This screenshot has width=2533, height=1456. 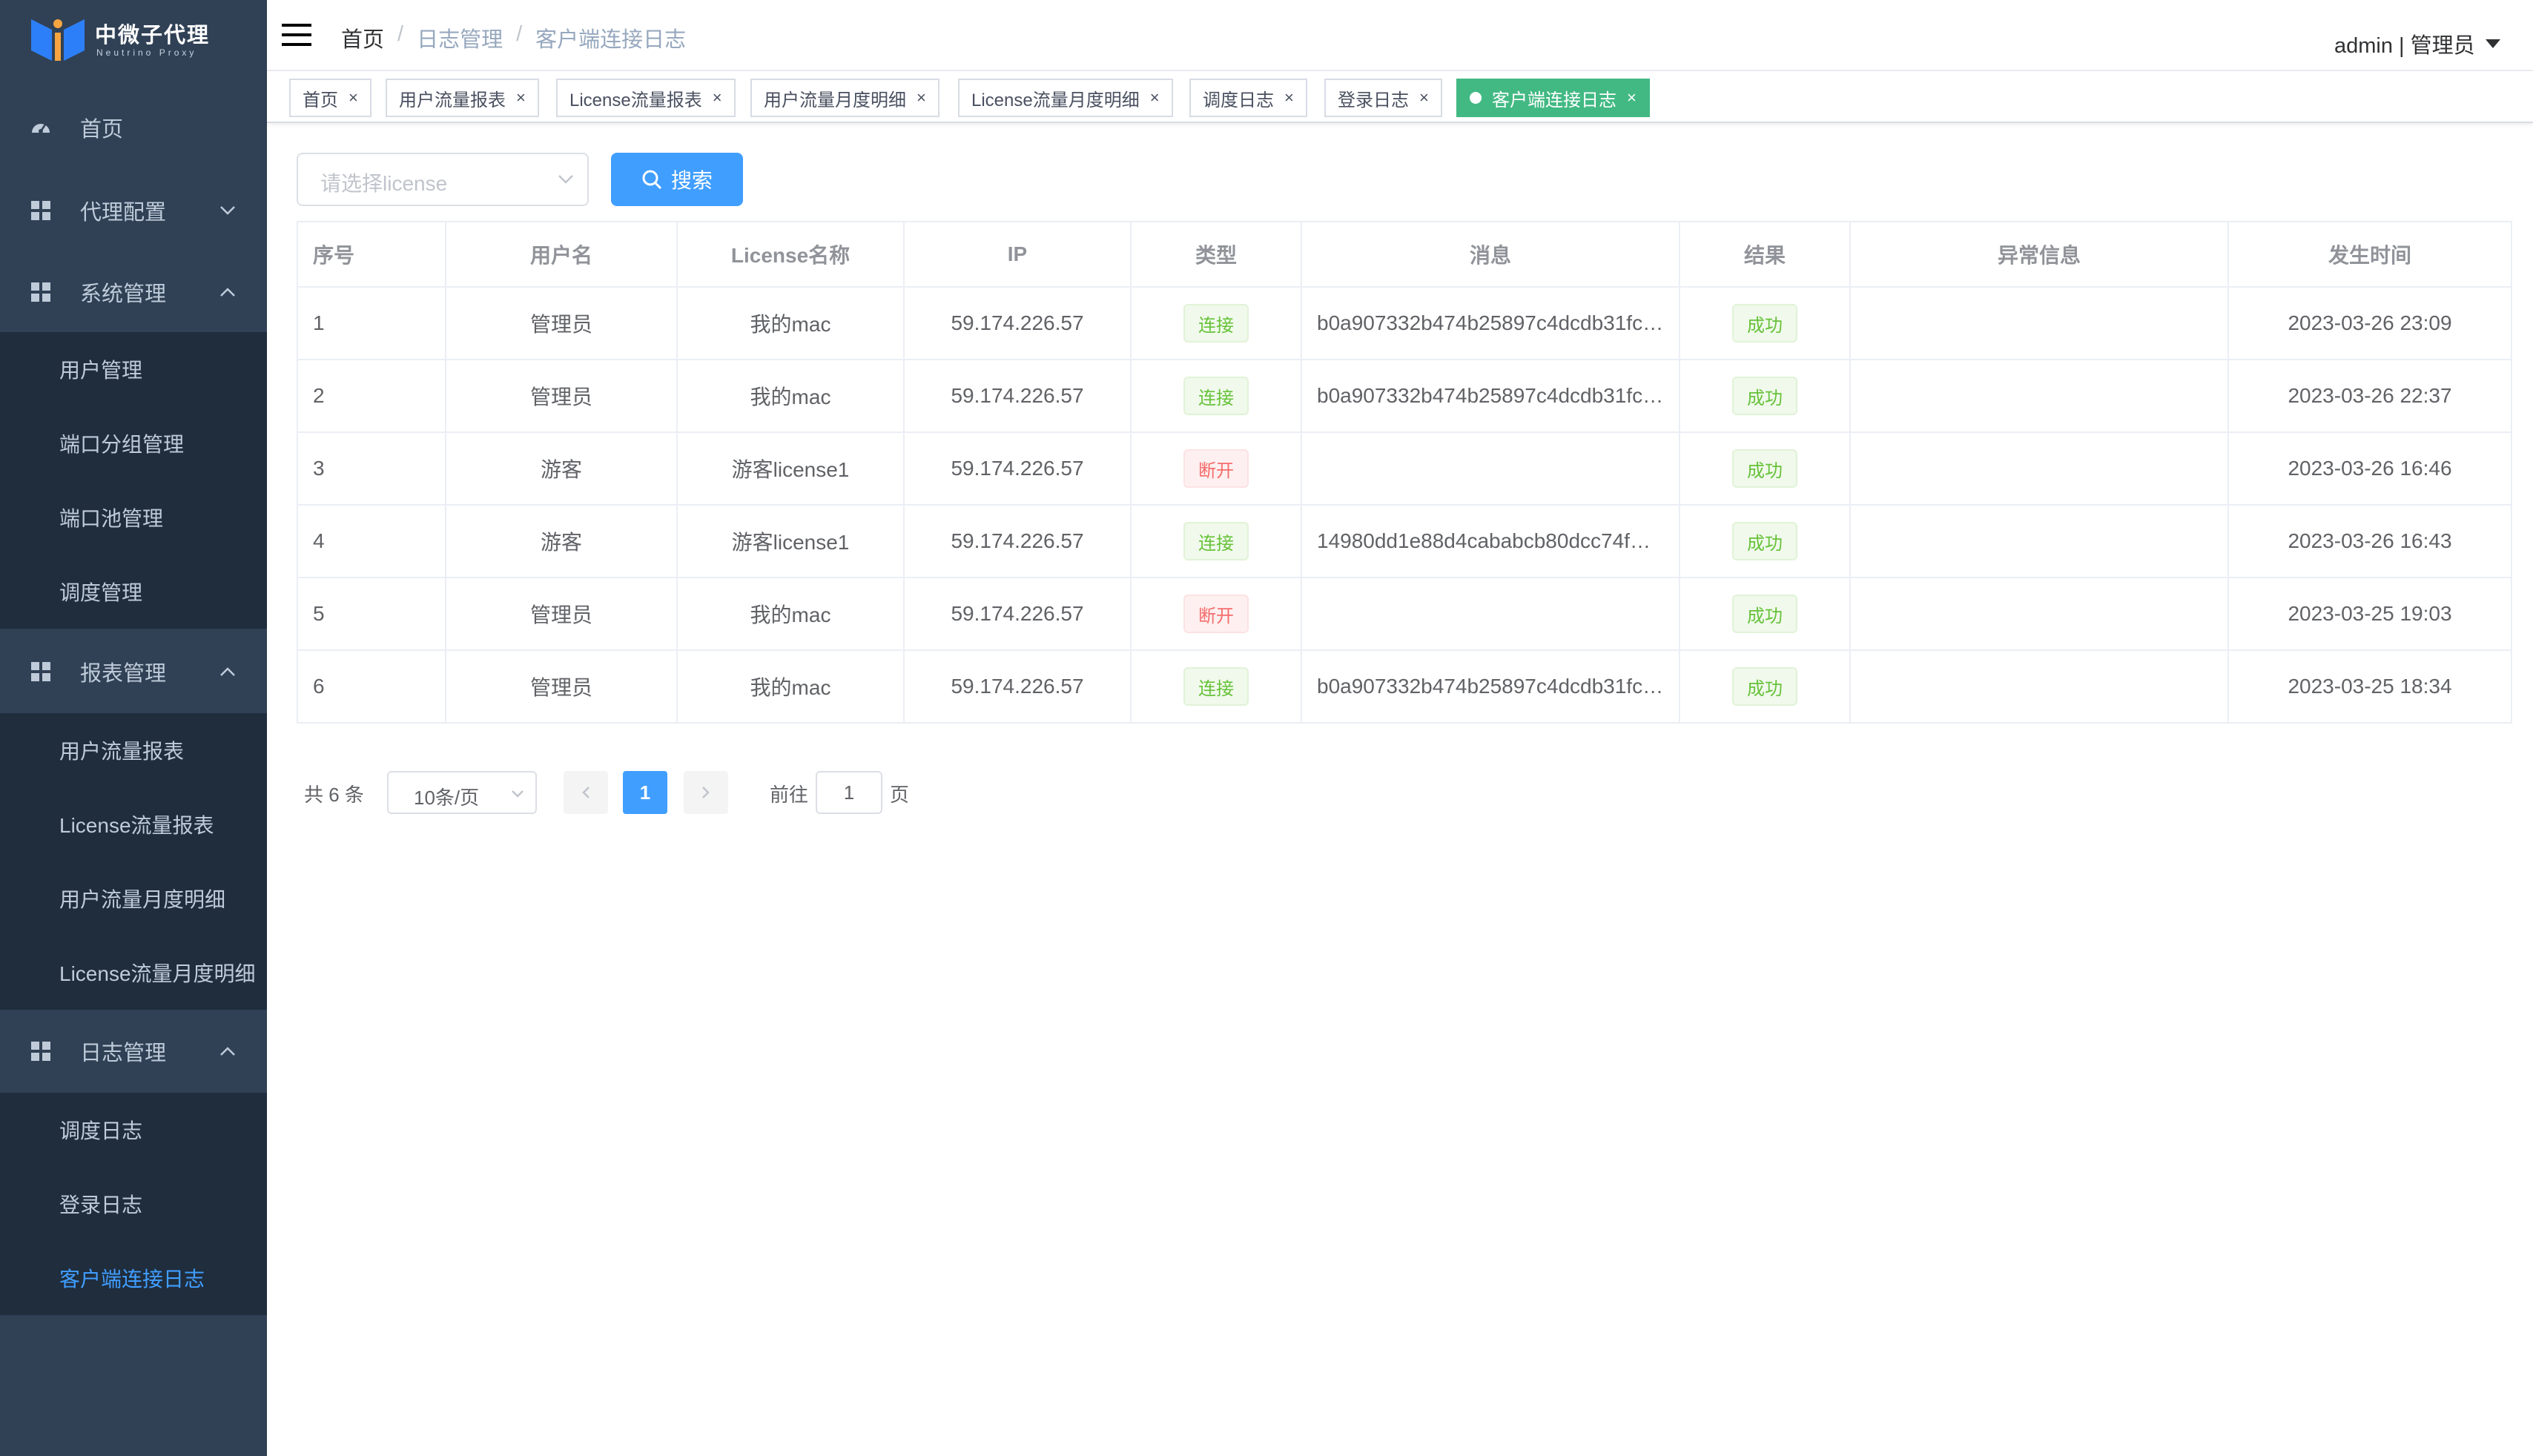 I want to click on breadcrumb-item-logs: 日志管理, so click(x=460, y=40).